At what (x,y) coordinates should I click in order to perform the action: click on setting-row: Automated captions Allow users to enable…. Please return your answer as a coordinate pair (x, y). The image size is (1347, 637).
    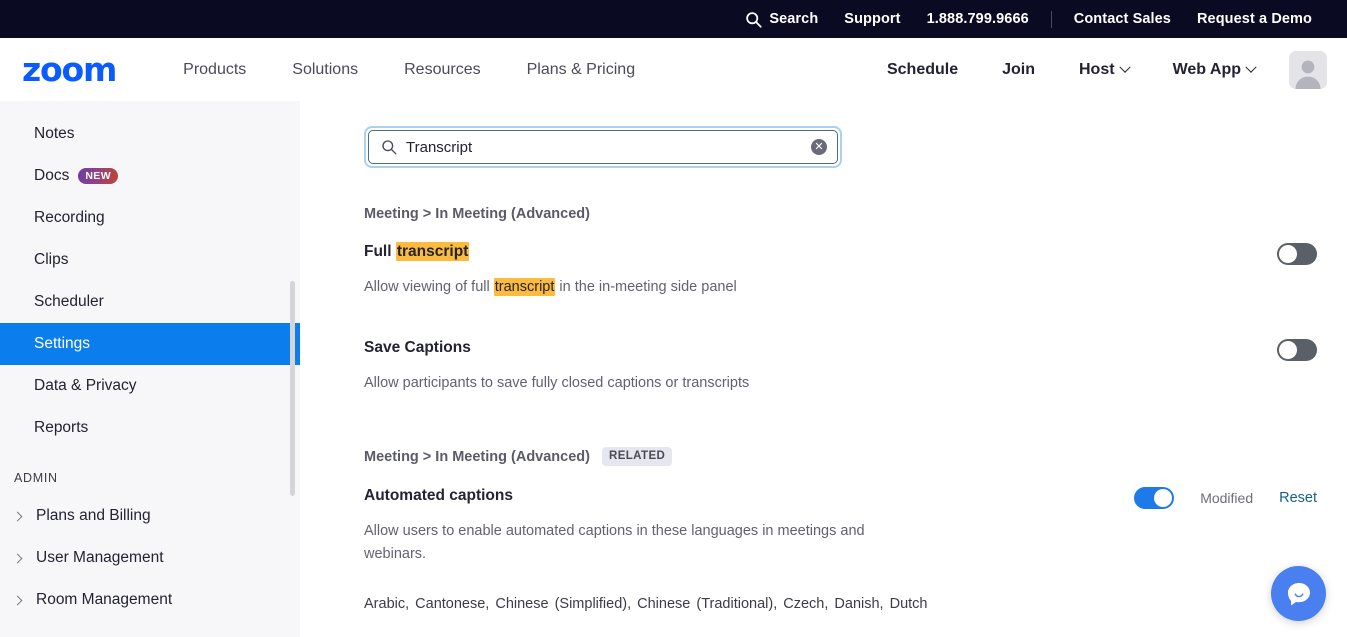
    Looking at the image, I should click on (855, 551).